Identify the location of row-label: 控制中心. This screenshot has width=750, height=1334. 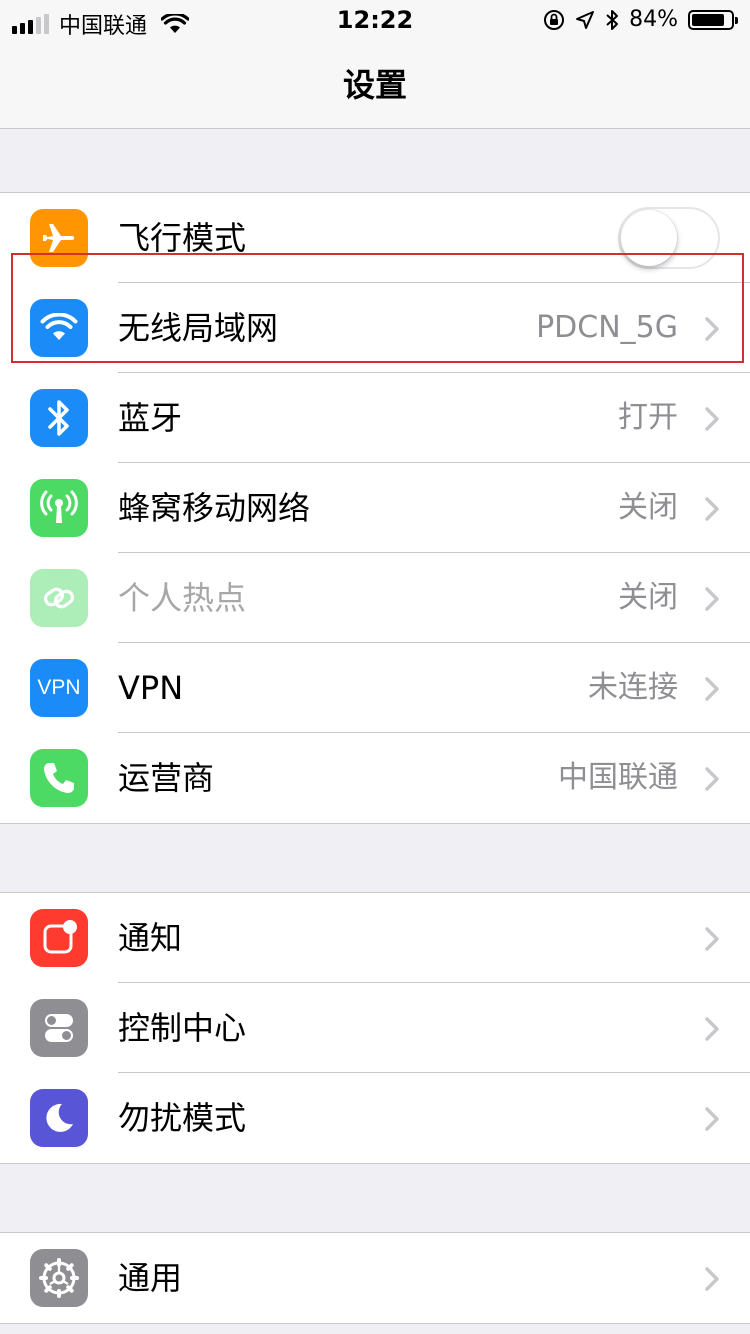
(182, 1028).